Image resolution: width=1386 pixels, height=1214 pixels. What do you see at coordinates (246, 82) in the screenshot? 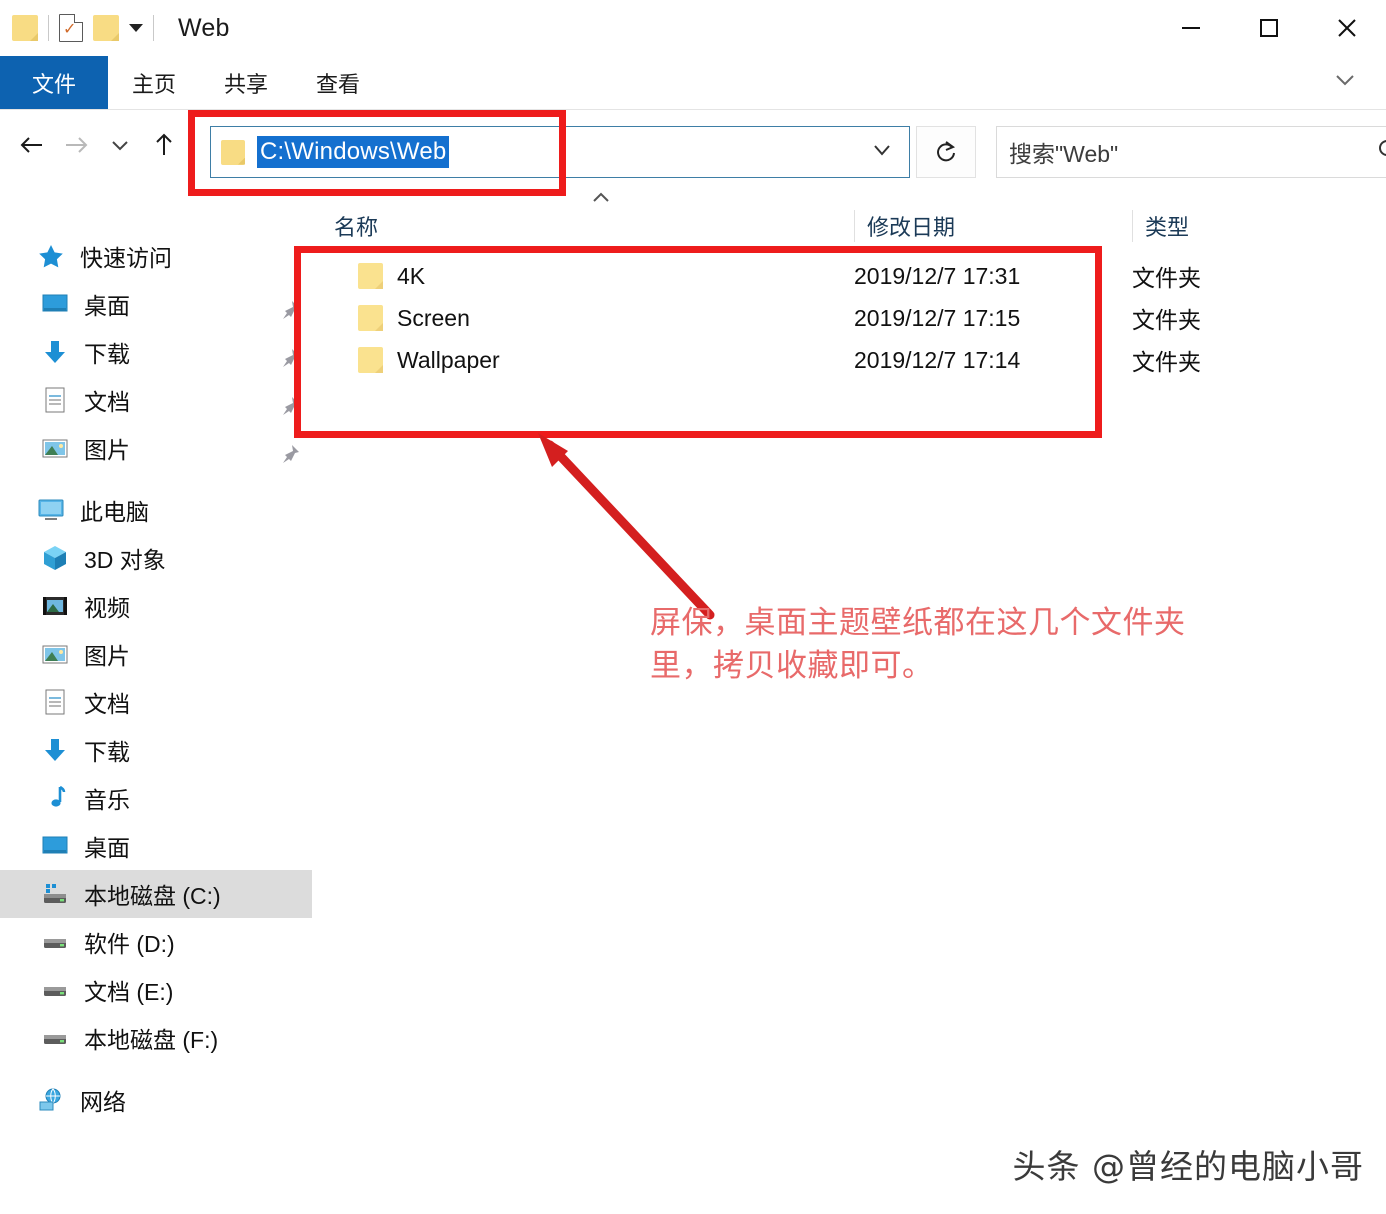
I see `tab-share: 共享` at bounding box center [246, 82].